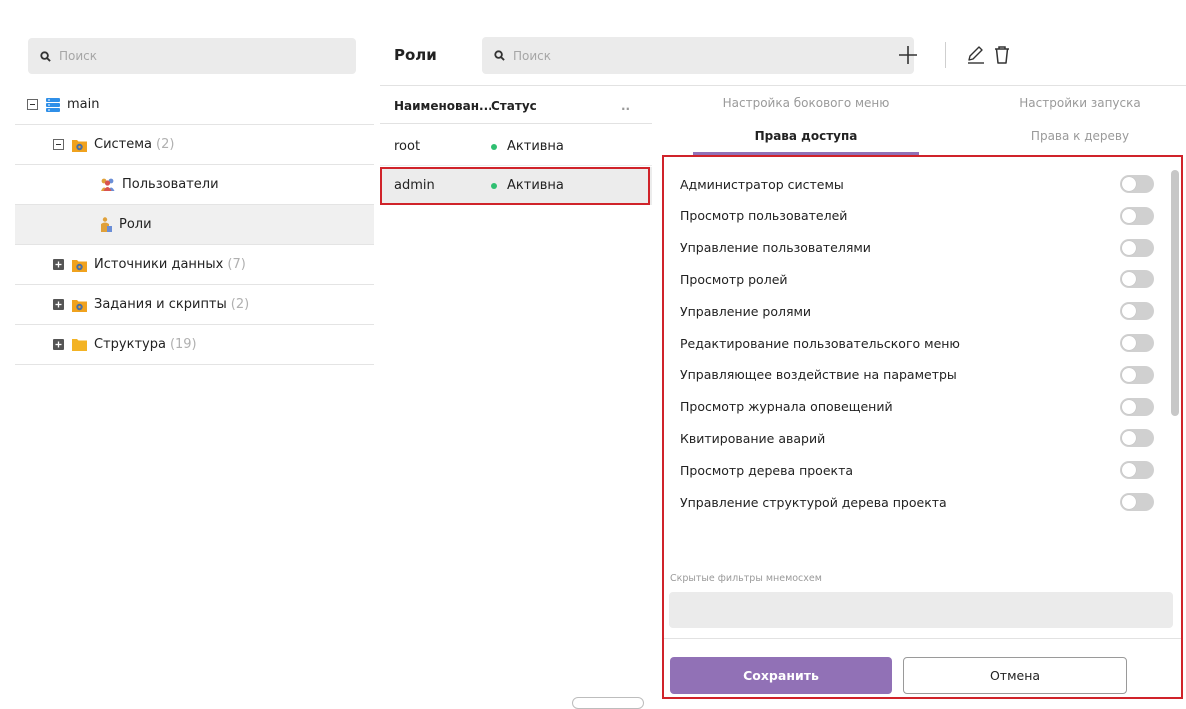  What do you see at coordinates (625, 106) in the screenshot?
I see `column-more-icon: ..` at bounding box center [625, 106].